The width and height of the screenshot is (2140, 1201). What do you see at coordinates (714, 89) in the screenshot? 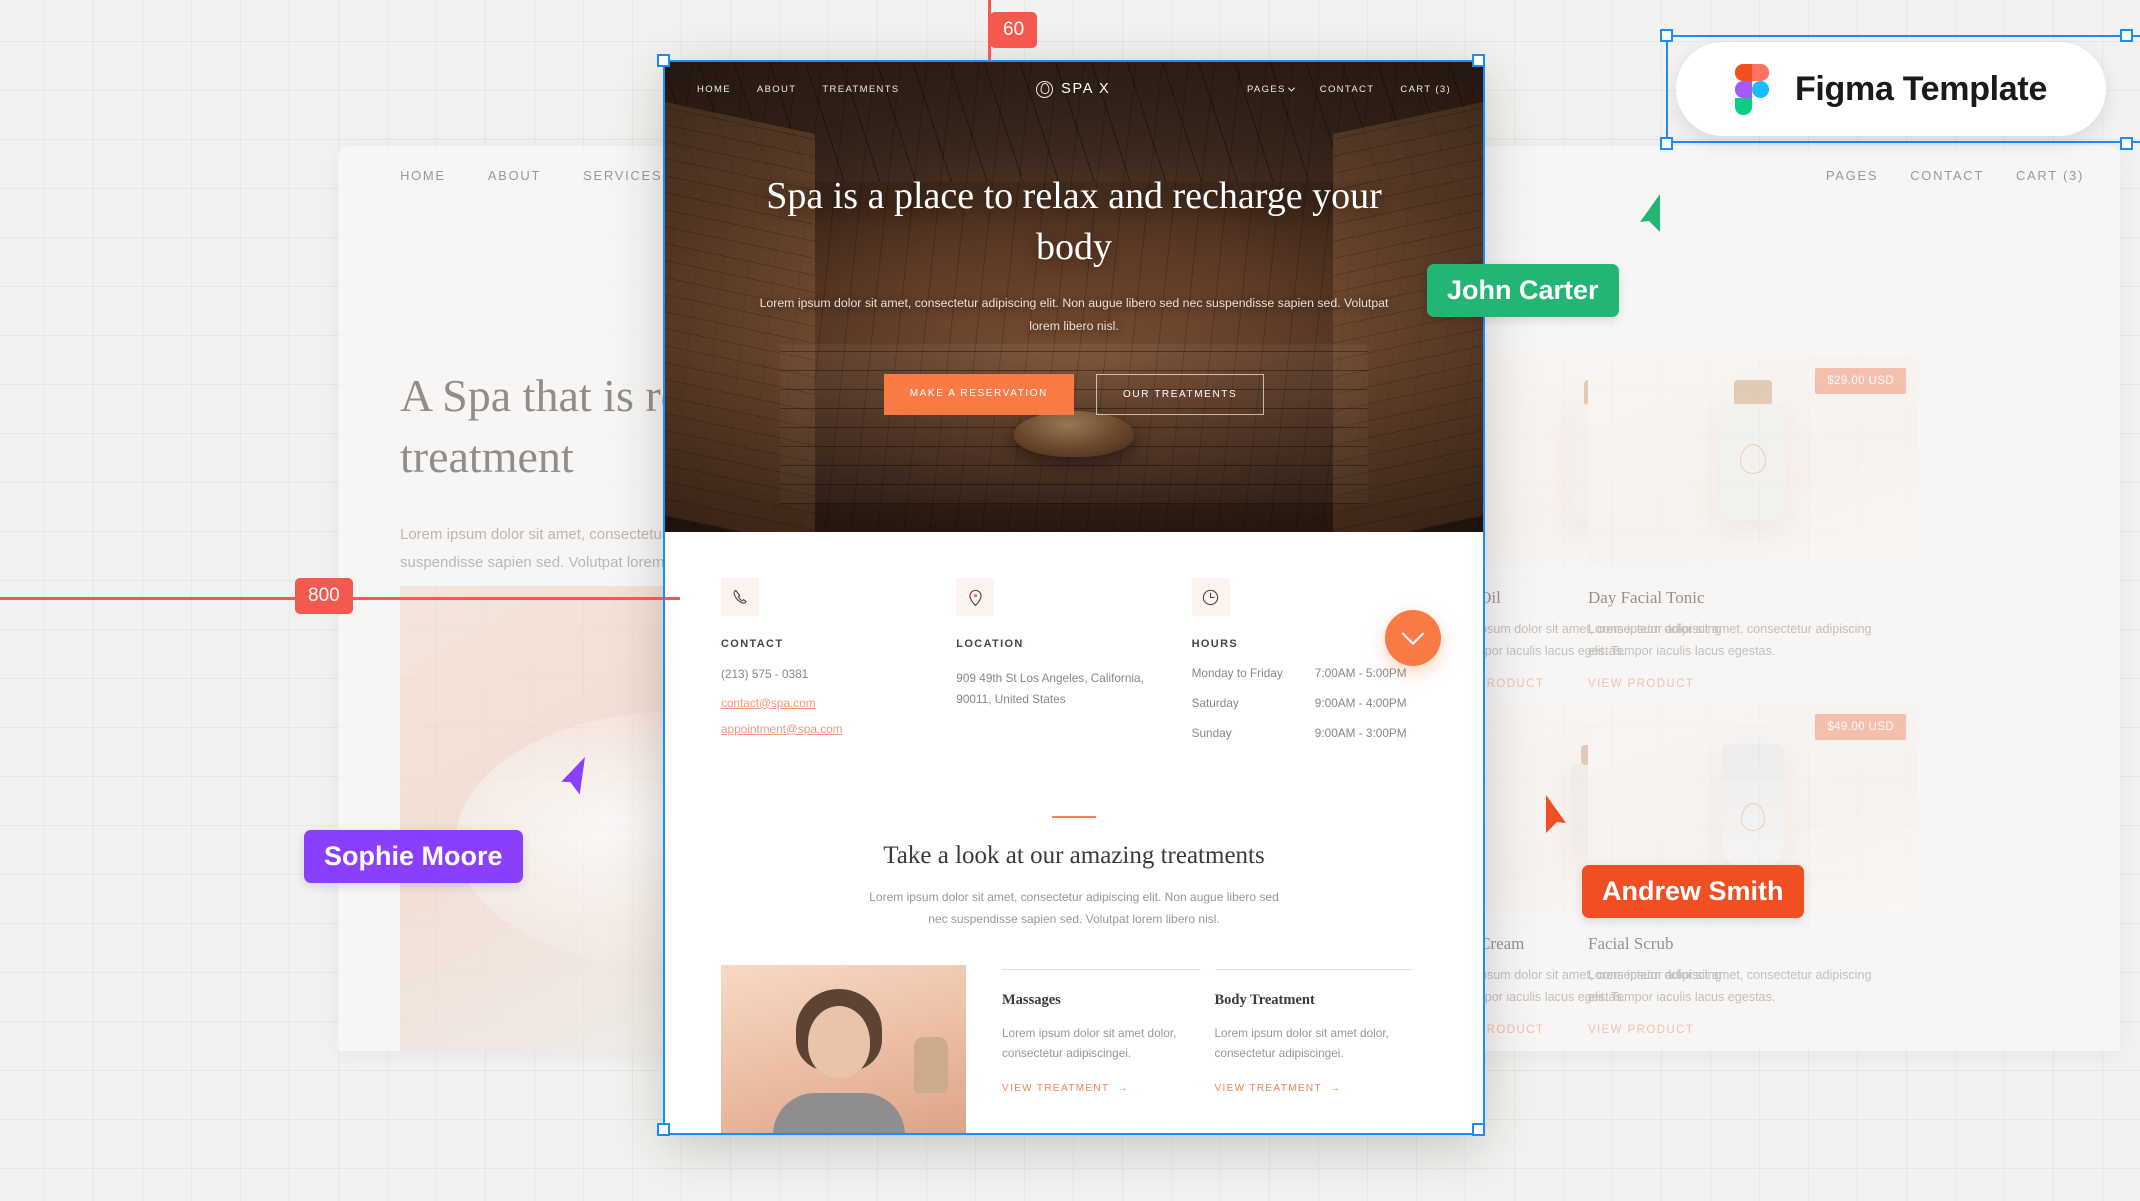
I see `nav-item-home: HOME` at bounding box center [714, 89].